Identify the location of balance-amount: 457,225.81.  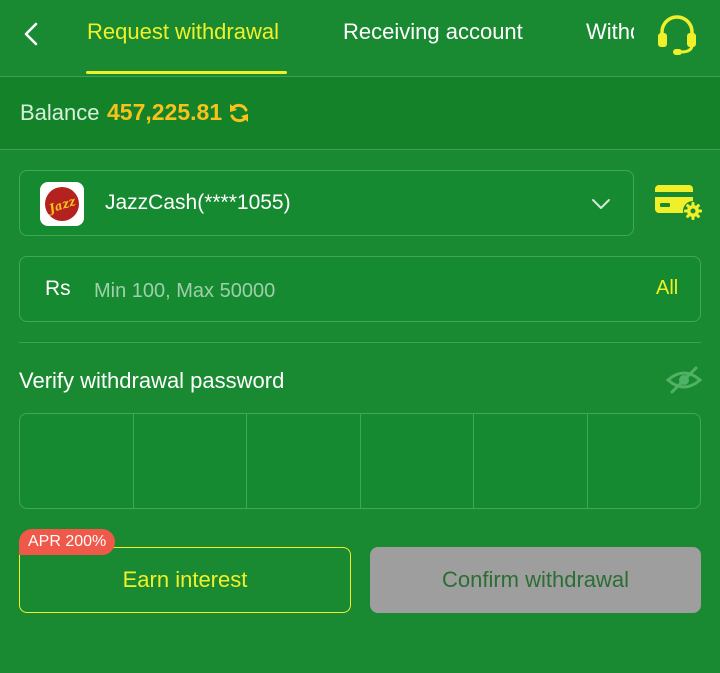
(165, 112).